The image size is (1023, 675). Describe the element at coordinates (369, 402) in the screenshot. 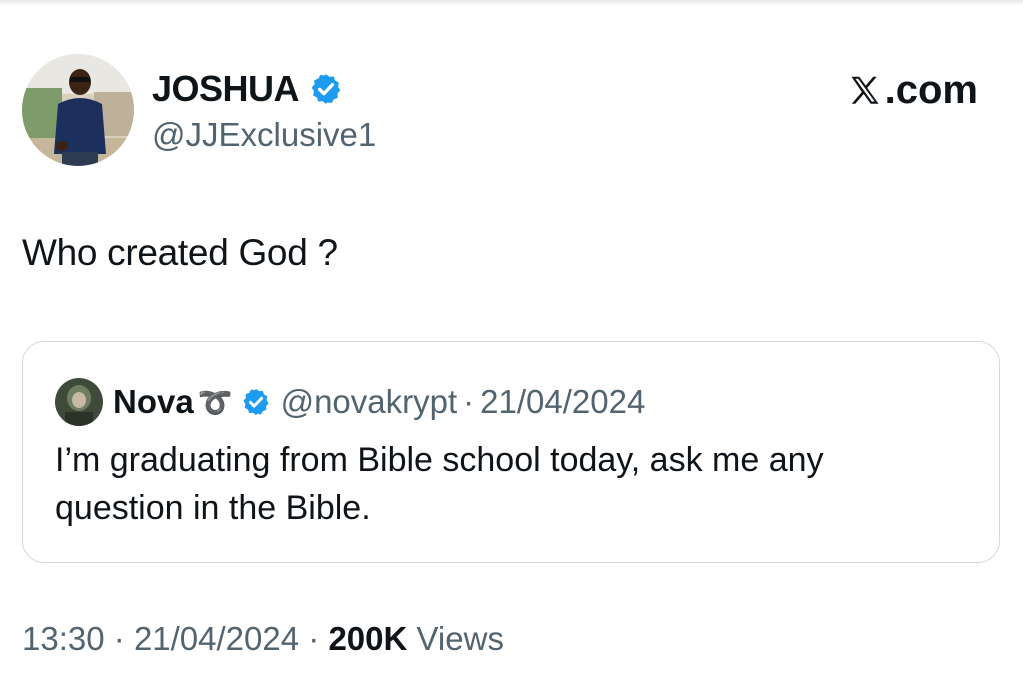

I see `quoted-author-handle: @novakrypt` at that location.